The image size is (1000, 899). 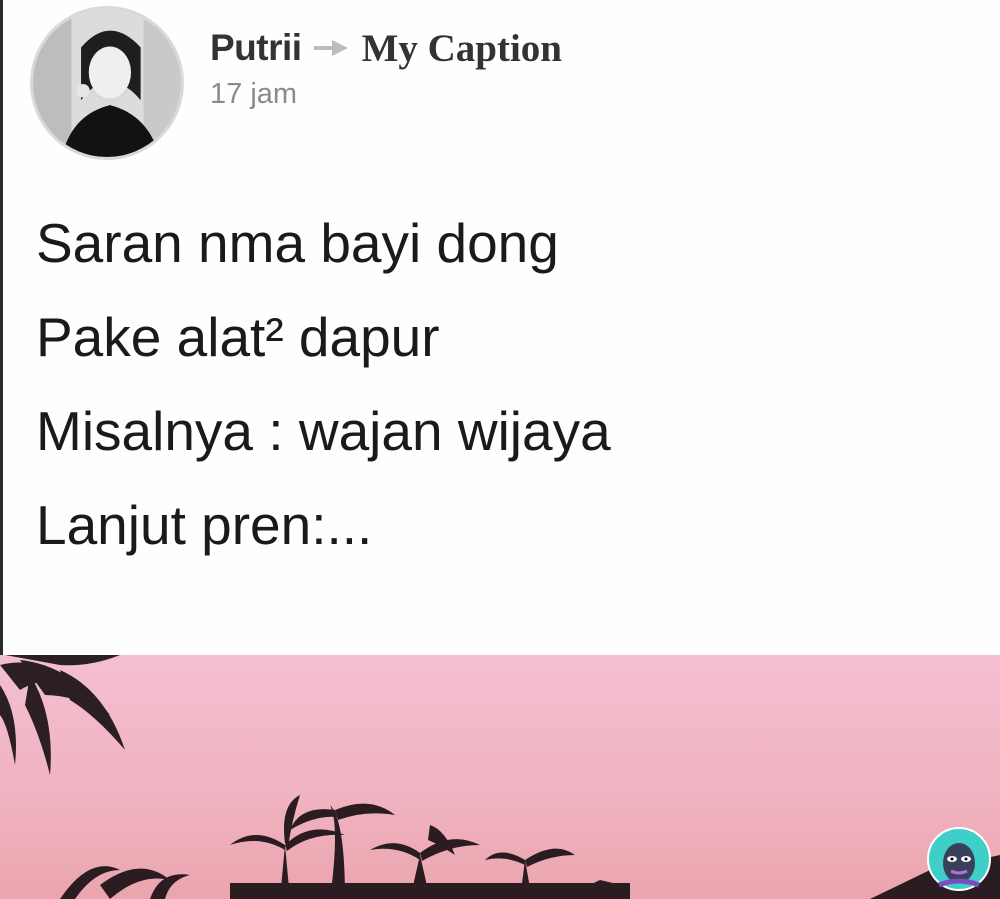 I want to click on avatar-photo, so click(x=107, y=83).